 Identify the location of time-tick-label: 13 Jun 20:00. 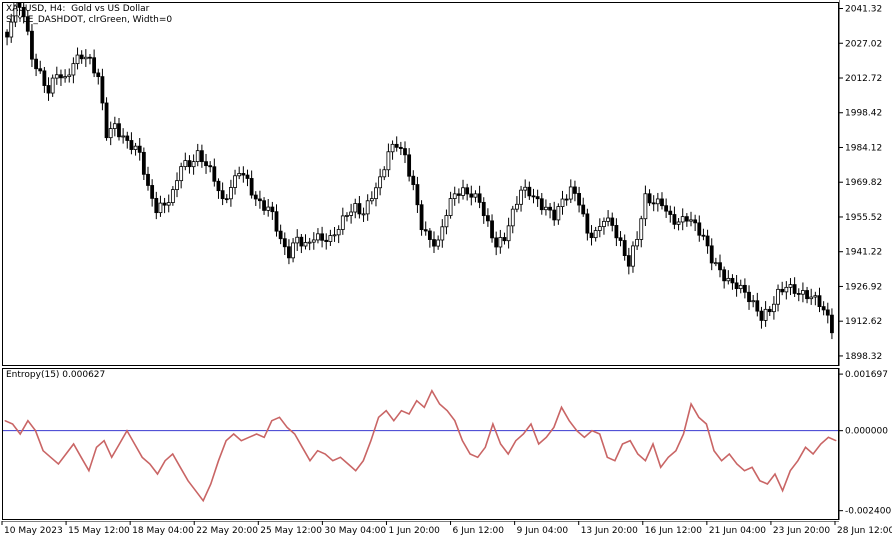
(609, 531).